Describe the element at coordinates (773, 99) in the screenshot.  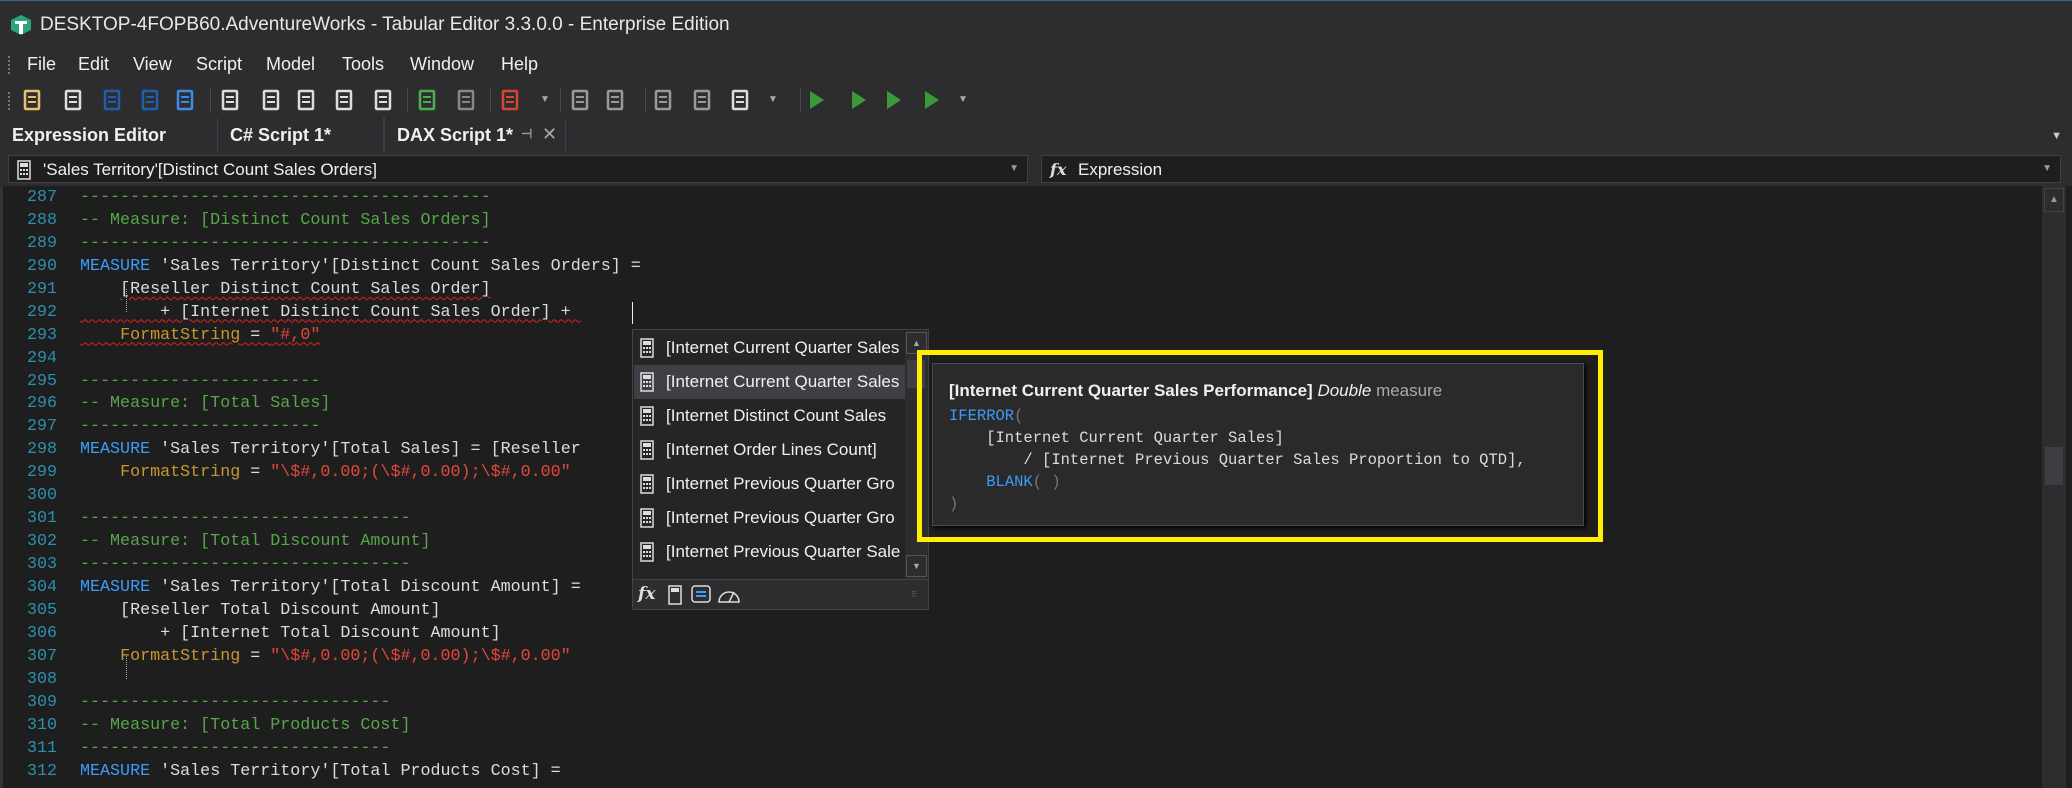
I see `layout-dropdown-icon: ▼` at that location.